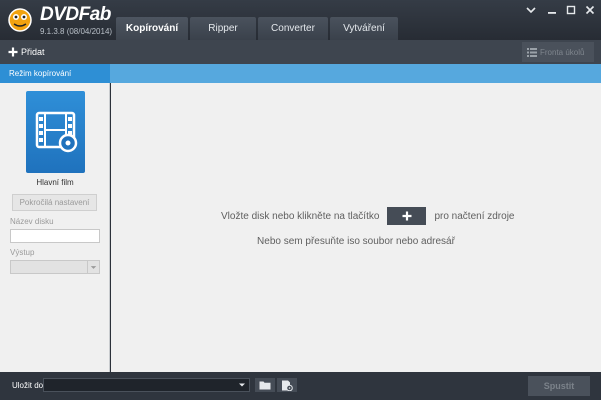 This screenshot has width=601, height=400. I want to click on disc-name-label: Název disku, so click(32, 221).